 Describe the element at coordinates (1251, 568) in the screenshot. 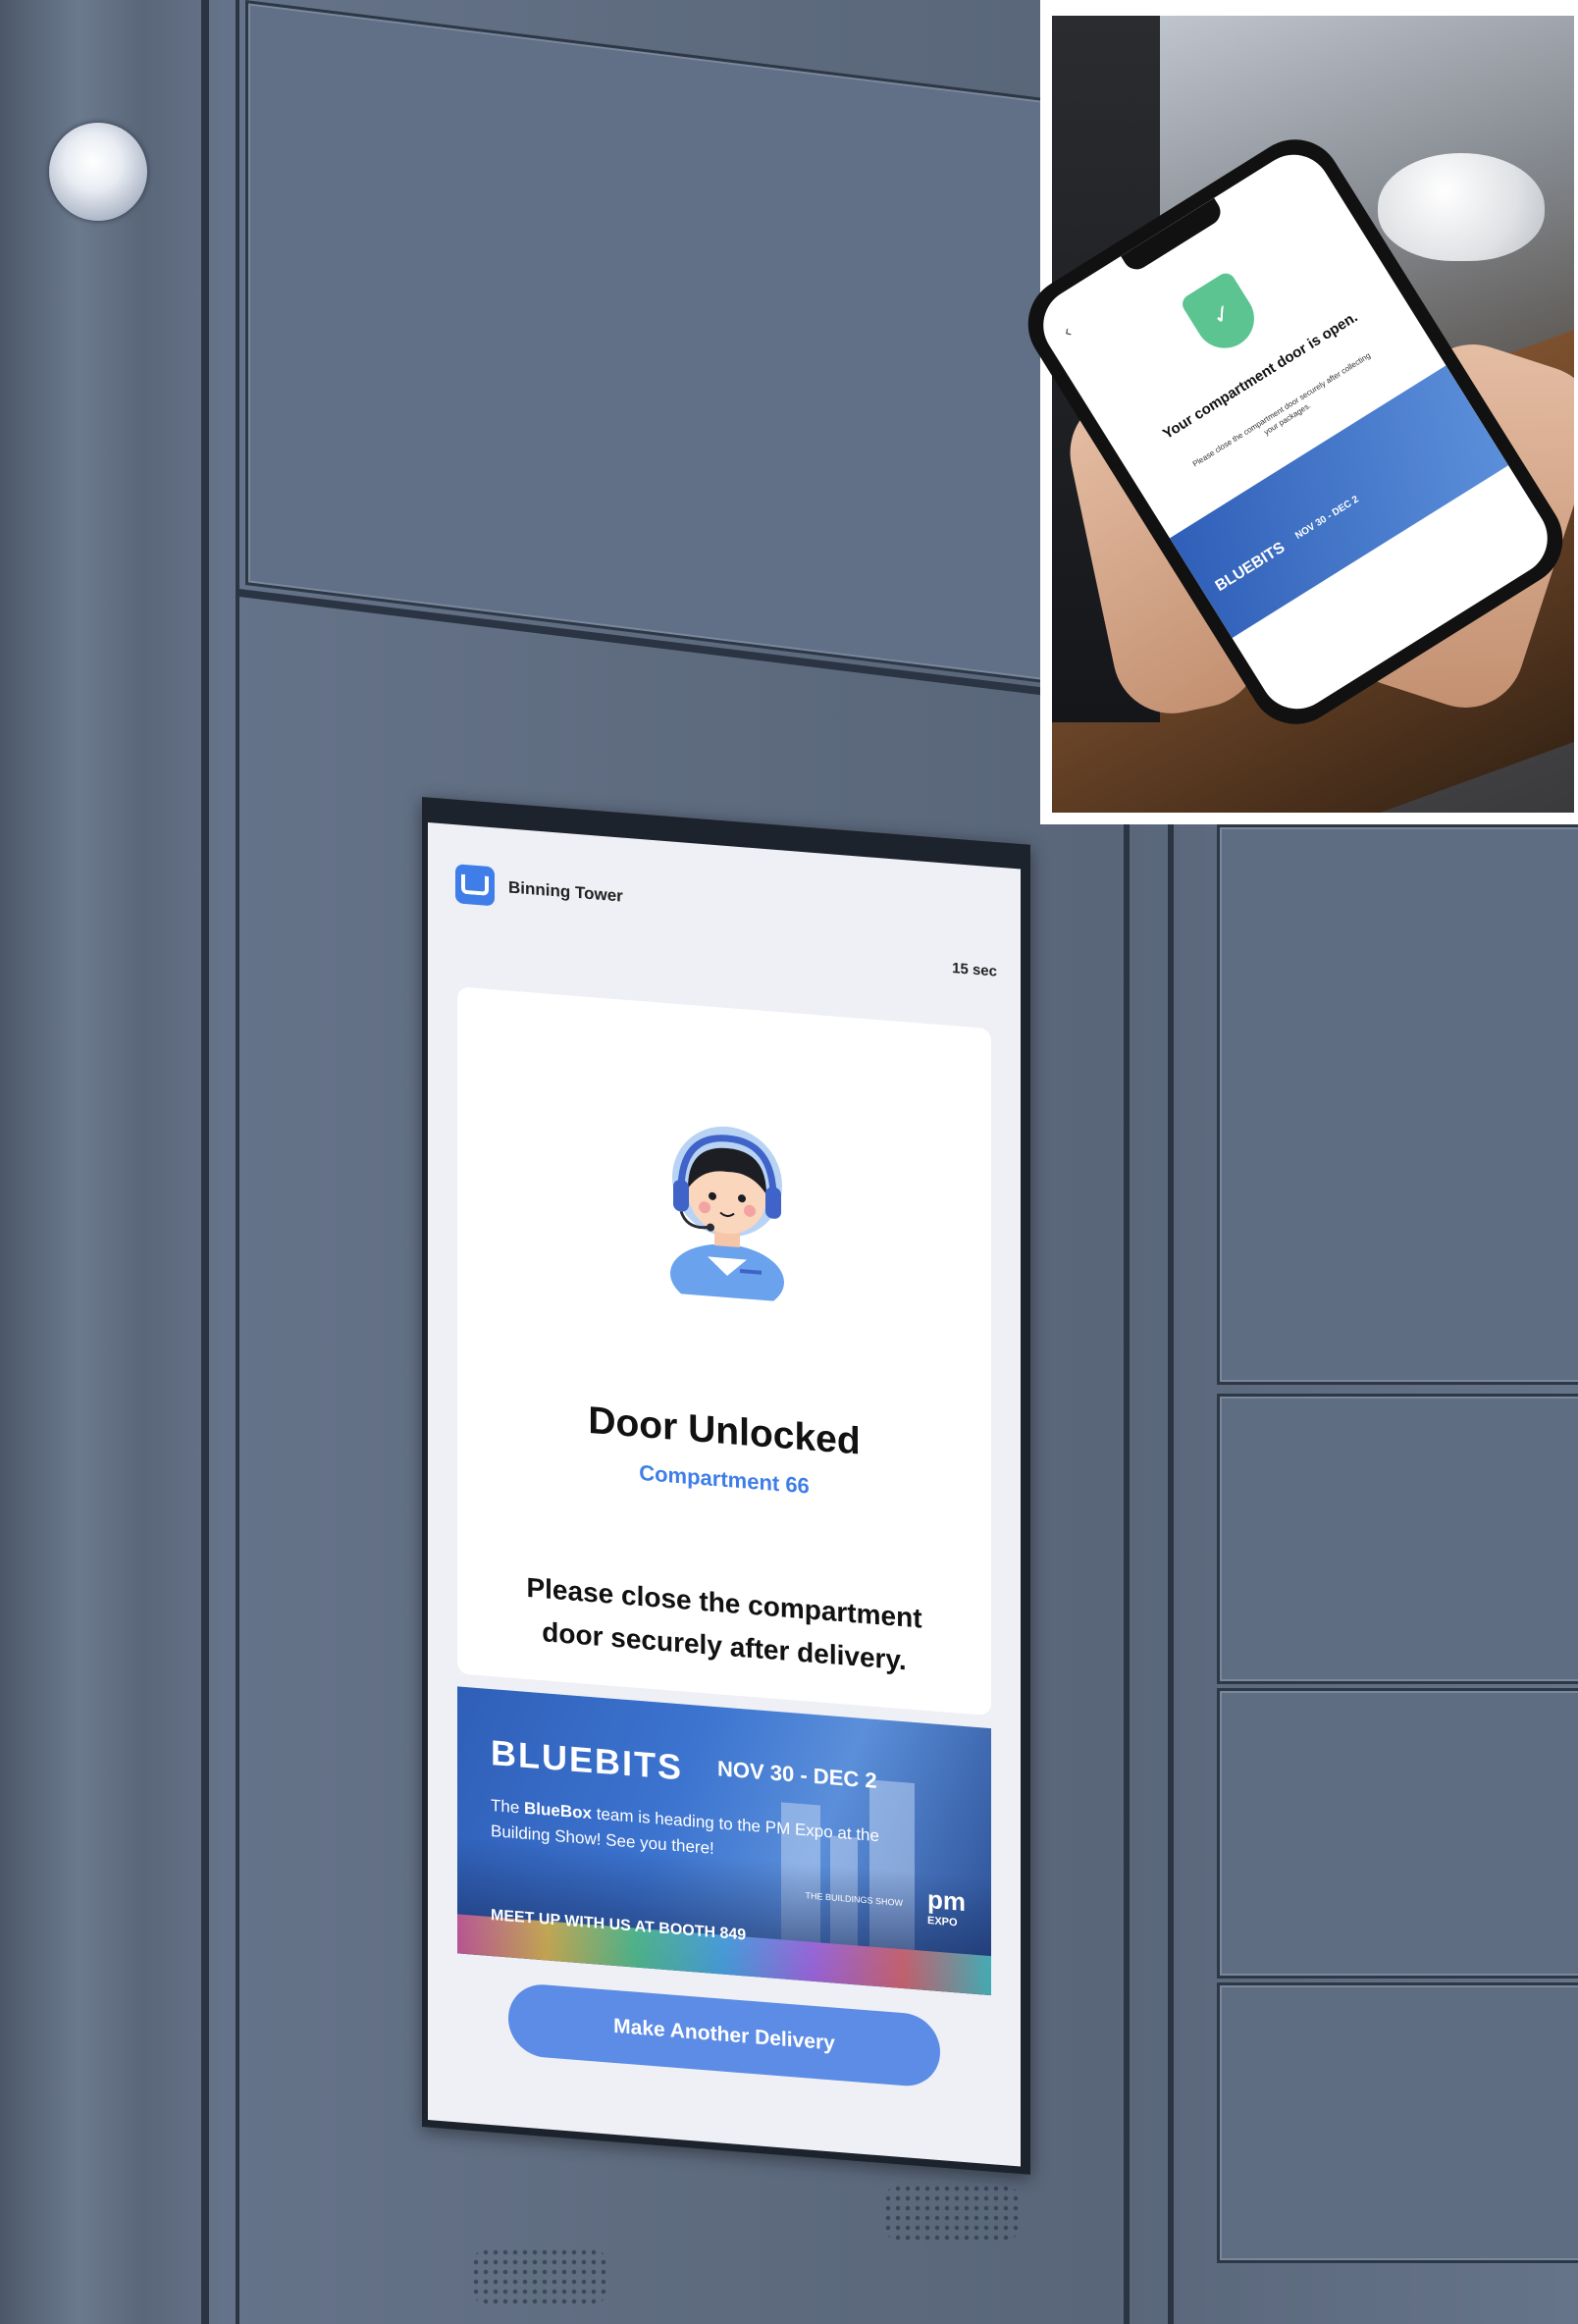

I see `phone-banner-brand: BLUEBITS` at that location.